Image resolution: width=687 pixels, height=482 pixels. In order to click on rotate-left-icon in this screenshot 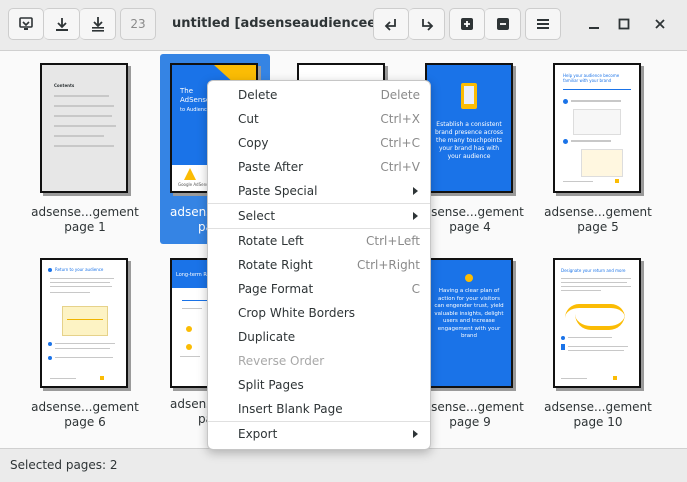, I will do `click(391, 24)`.